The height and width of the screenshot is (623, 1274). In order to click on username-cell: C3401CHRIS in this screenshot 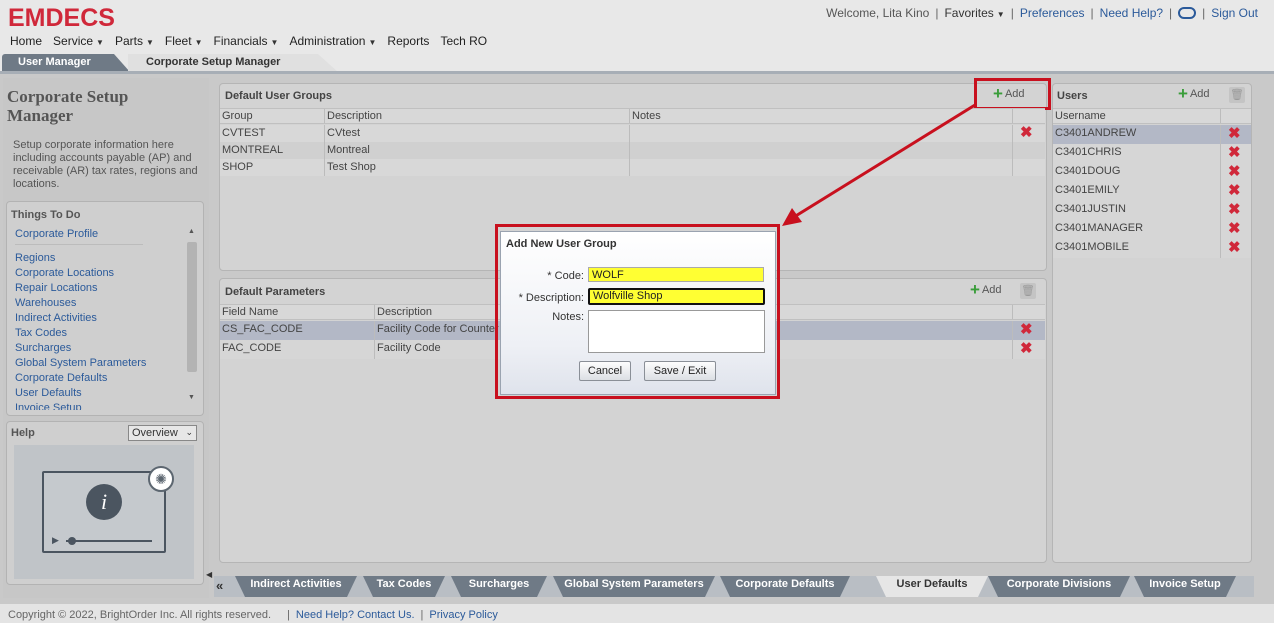, I will do `click(1137, 153)`.